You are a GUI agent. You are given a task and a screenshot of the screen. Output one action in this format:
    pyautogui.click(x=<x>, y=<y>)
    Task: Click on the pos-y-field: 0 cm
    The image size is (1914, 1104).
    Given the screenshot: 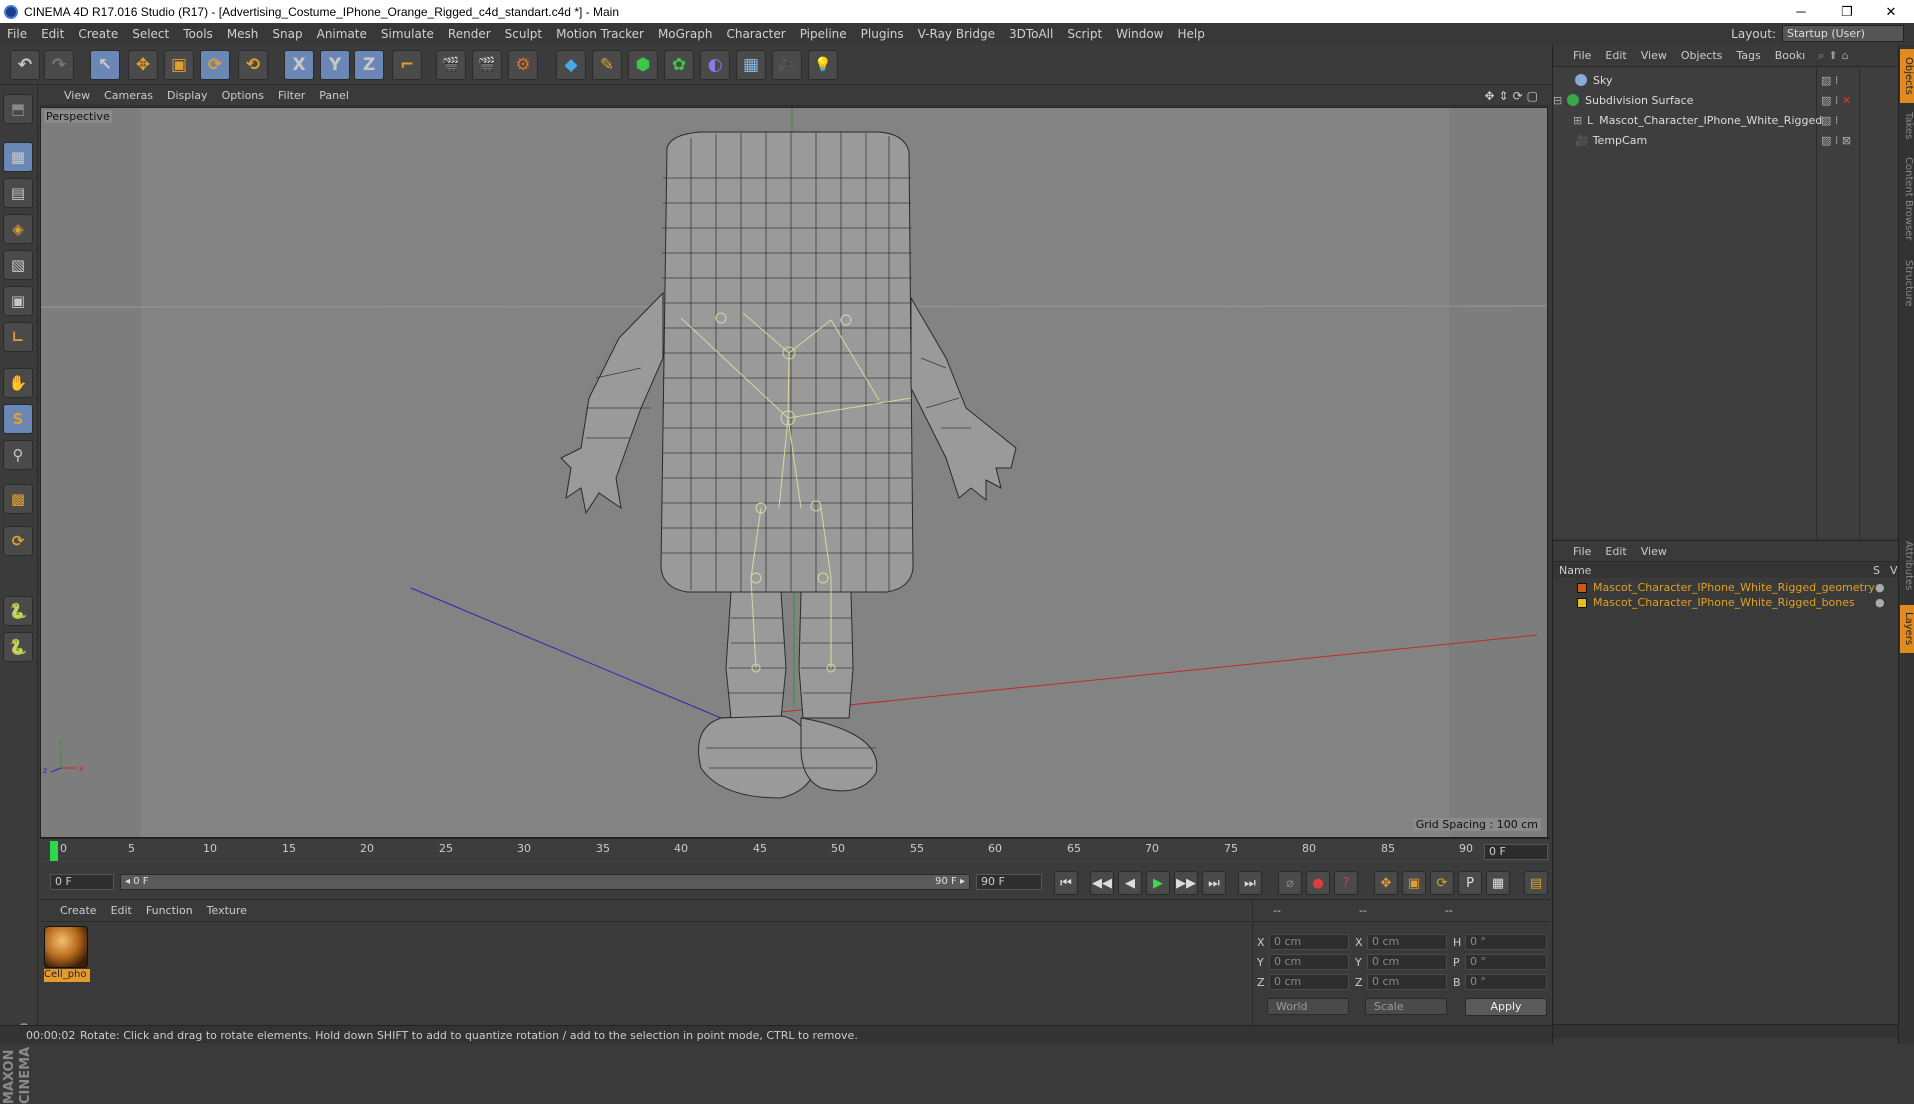 What is the action you would take?
    pyautogui.click(x=1309, y=962)
    